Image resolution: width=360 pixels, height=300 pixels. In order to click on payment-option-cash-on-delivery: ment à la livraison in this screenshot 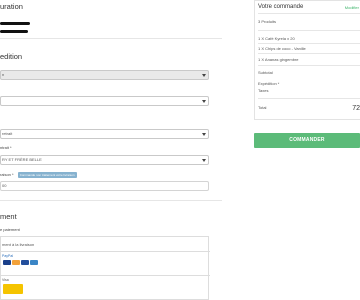, I will do `click(18, 244)`.